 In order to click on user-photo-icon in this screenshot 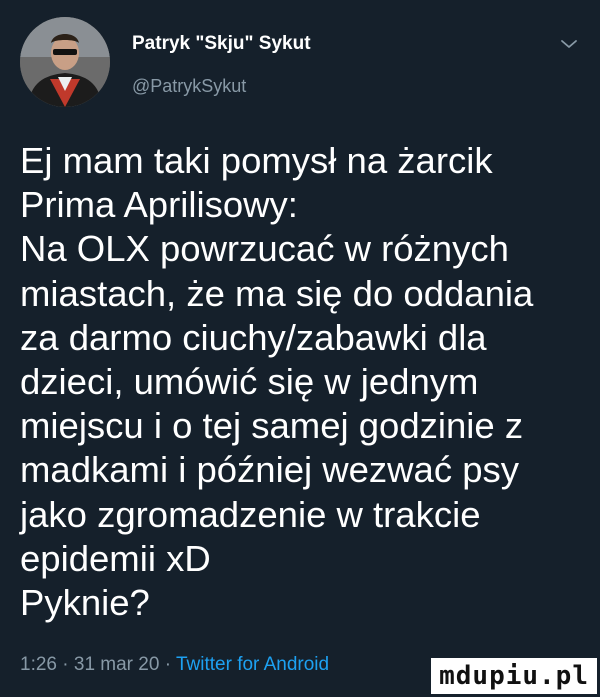, I will do `click(65, 62)`.